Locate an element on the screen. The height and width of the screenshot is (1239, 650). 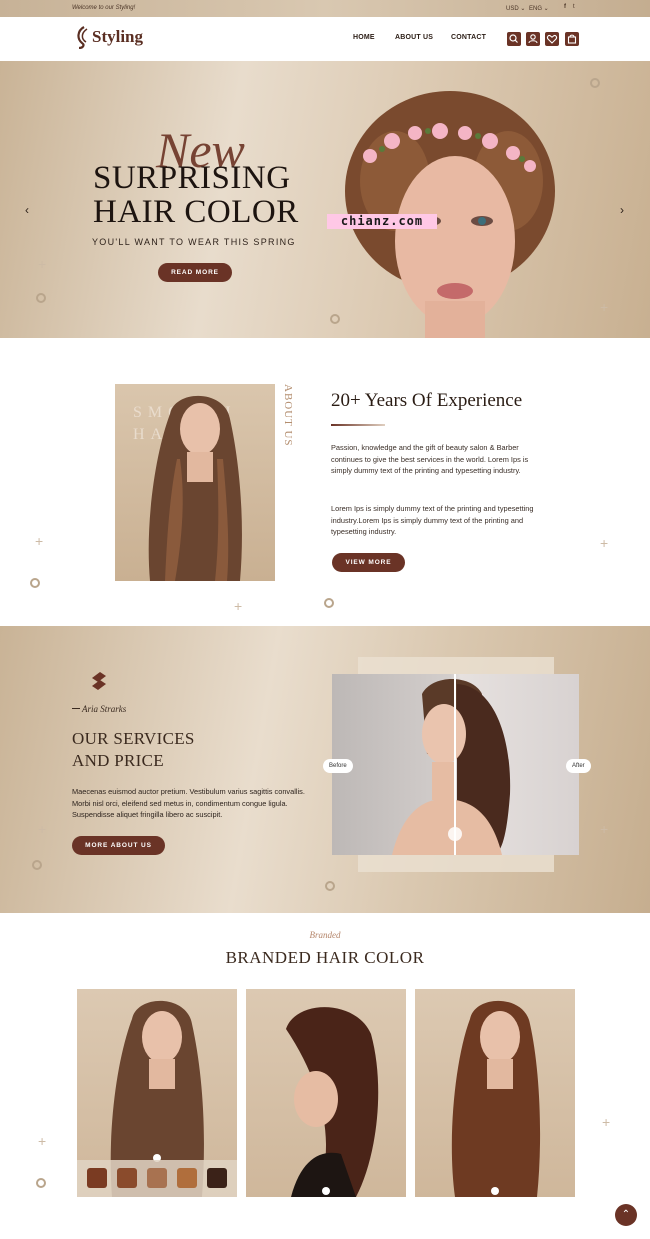
before-after-model is located at coordinates (451, 764).